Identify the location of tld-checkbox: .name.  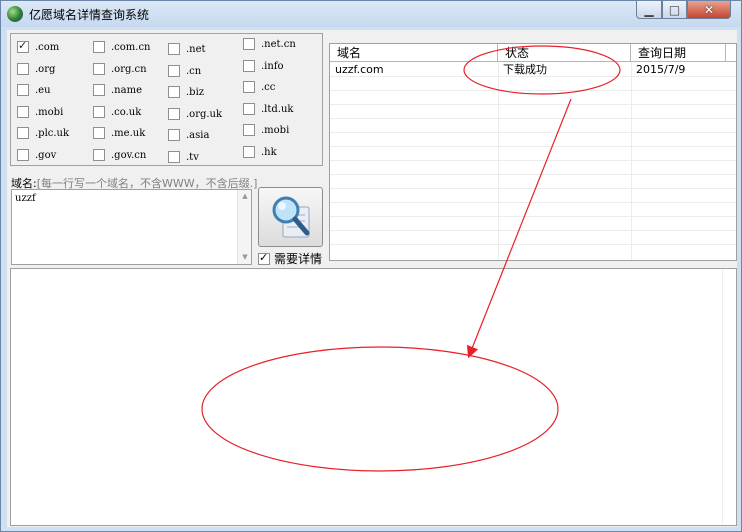
(117, 90).